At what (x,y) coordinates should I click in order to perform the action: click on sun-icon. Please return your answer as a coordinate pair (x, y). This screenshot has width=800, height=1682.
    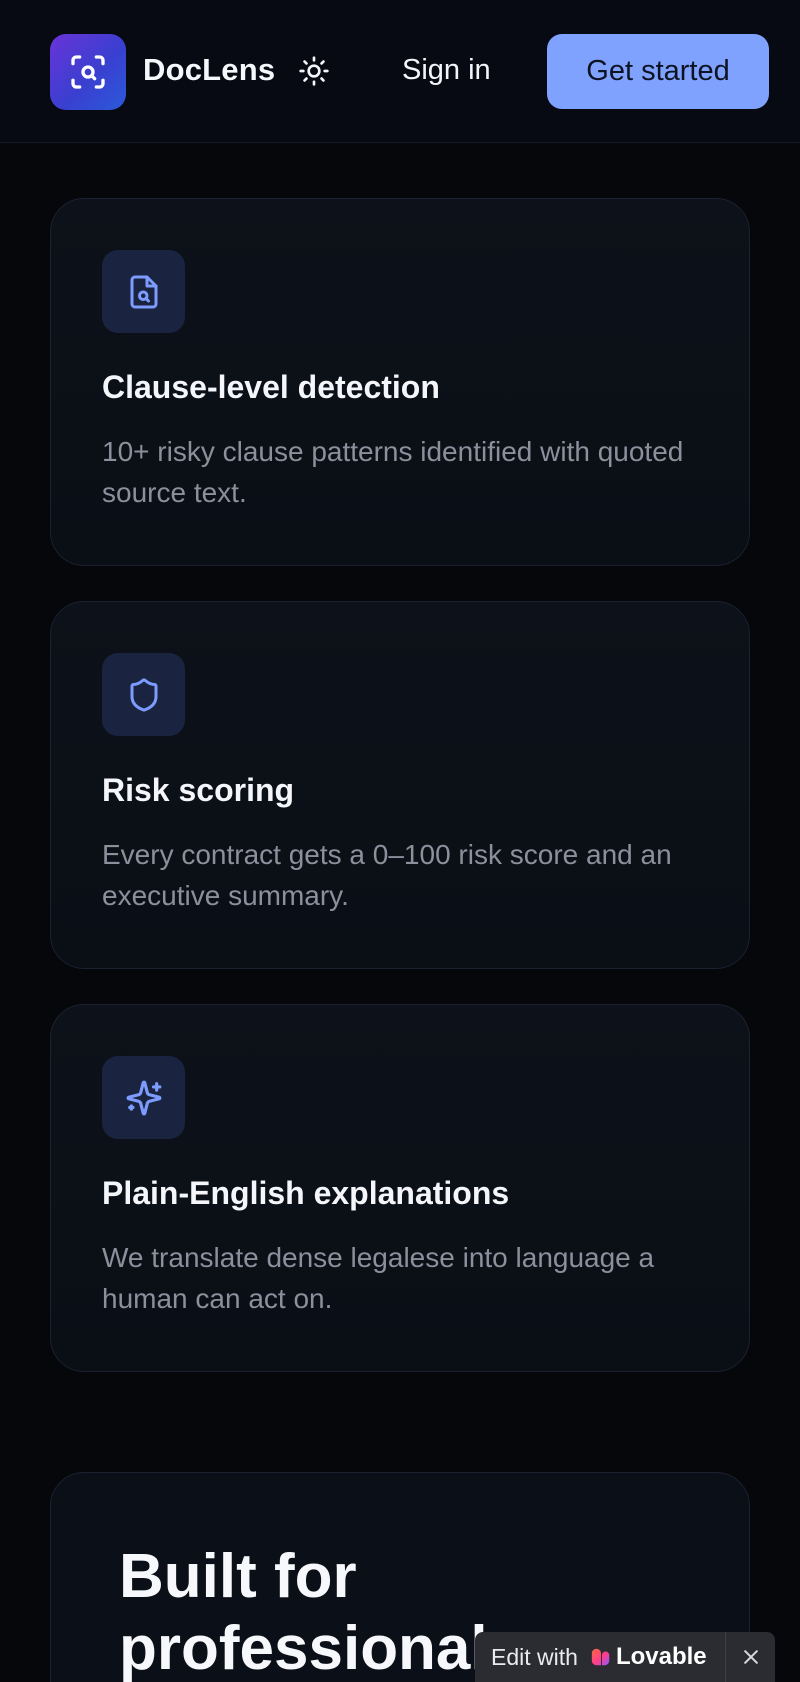
    Looking at the image, I should click on (314, 71).